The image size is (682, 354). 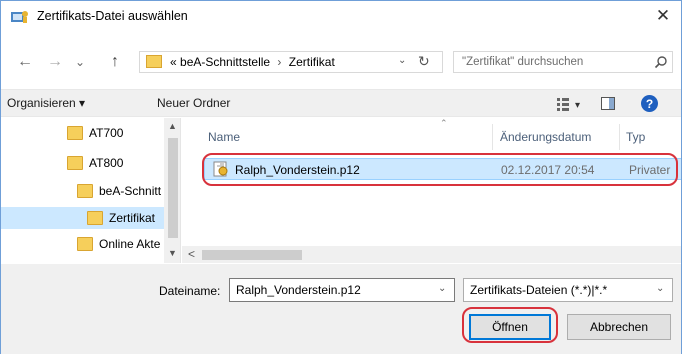 I want to click on tree-item-label: AT700, so click(x=106, y=133).